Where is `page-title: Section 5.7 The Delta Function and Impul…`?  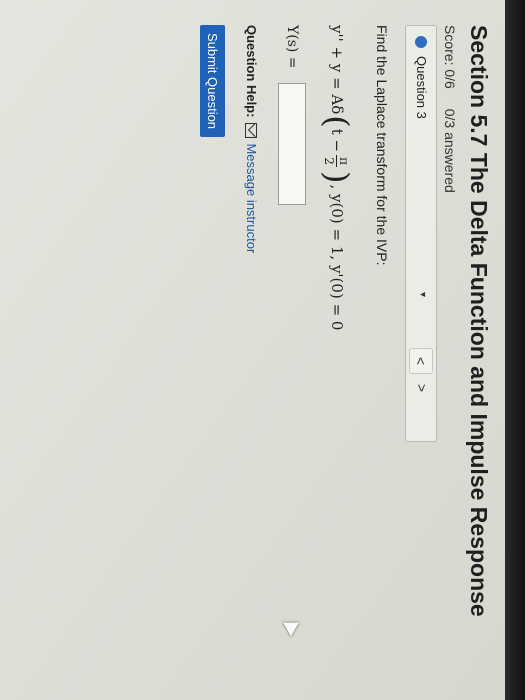
page-title: Section 5.7 The Delta Function and Impul… is located at coordinates (479, 321).